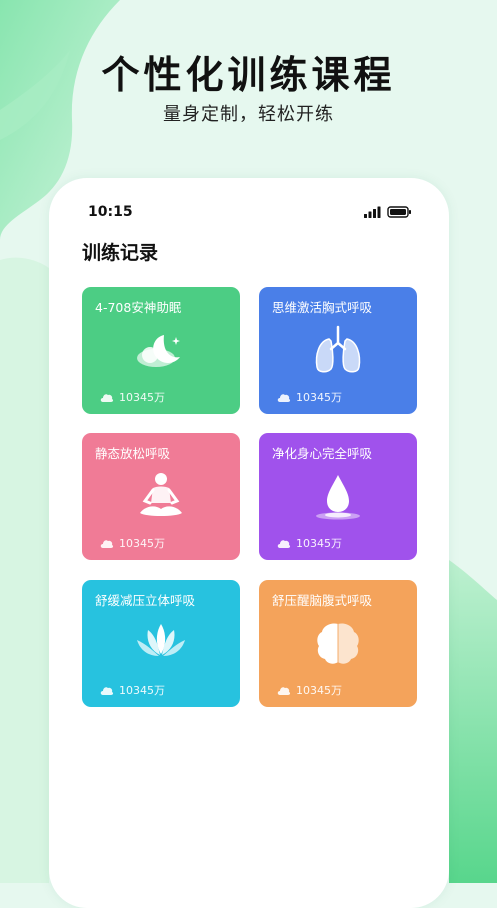  Describe the element at coordinates (120, 253) in the screenshot. I see `section-title: 训练记录` at that location.